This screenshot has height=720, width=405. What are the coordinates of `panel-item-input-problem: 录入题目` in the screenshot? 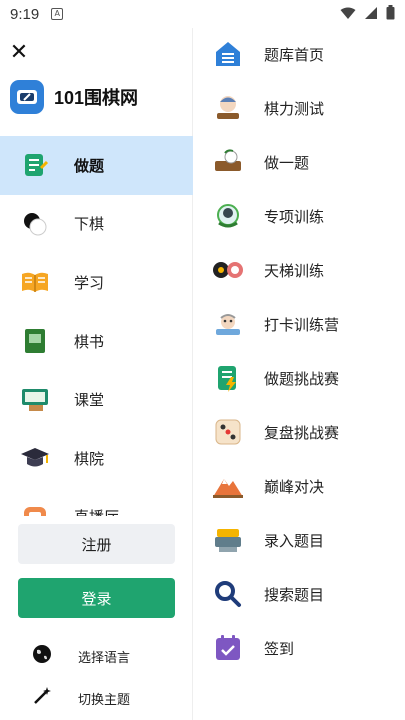 It's located at (268, 540).